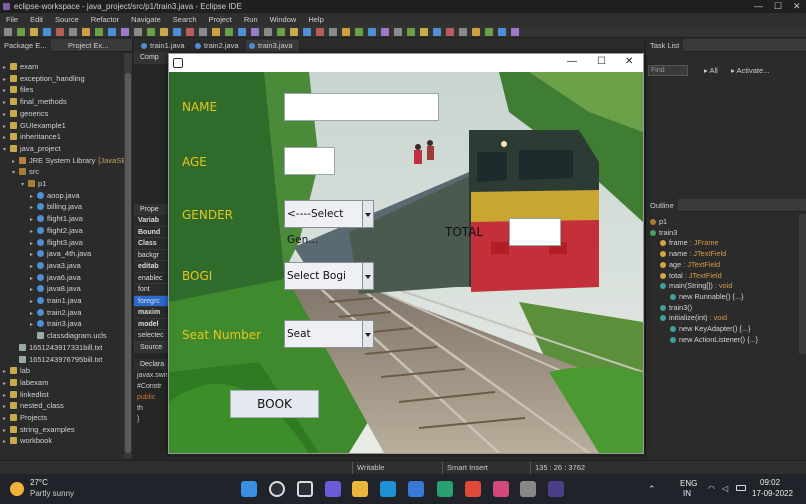  Describe the element at coordinates (152, 364) in the screenshot. I see `declaration-tab: Declara` at that location.